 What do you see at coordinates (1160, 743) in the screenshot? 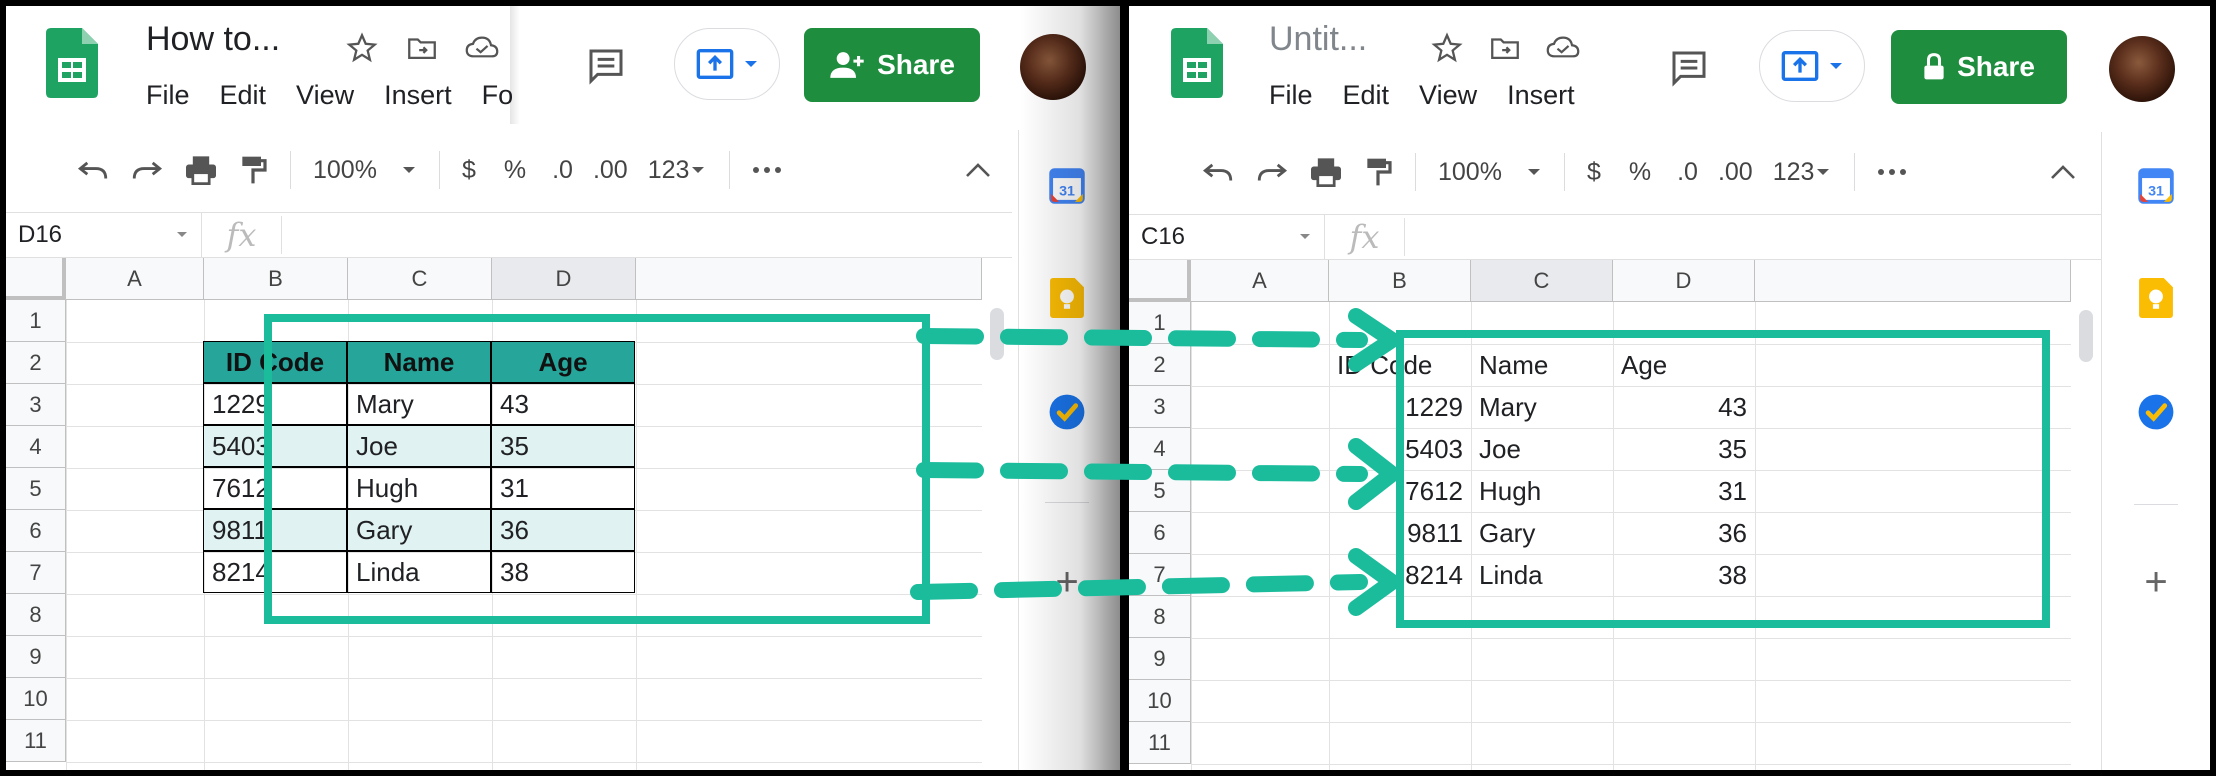
I see `row-header-11: 11` at bounding box center [1160, 743].